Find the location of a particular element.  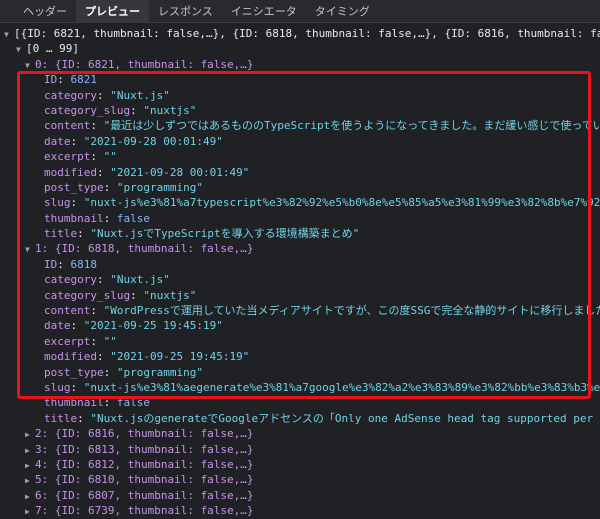

item0-field-post-type: post_type: "programming" is located at coordinates (300, 187).